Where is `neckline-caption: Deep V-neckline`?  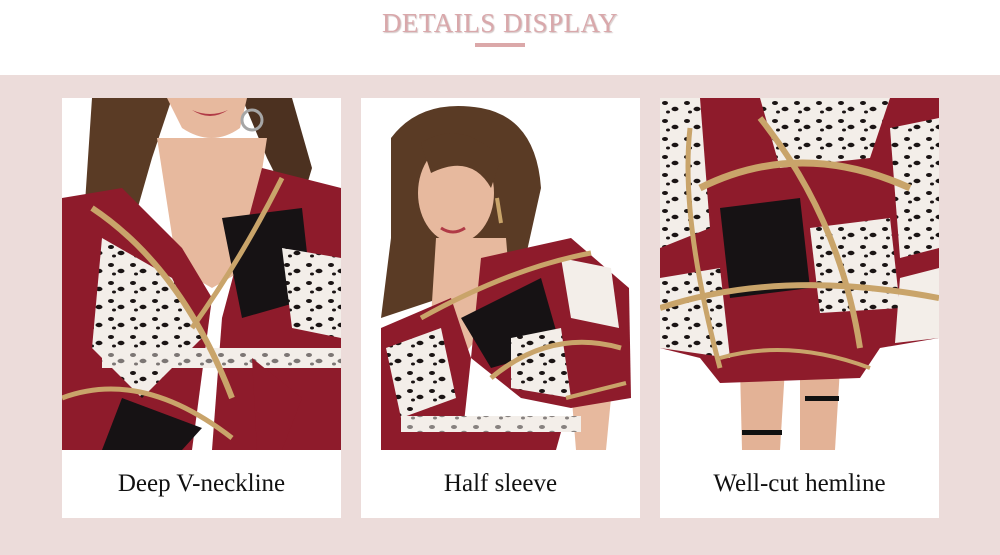 neckline-caption: Deep V-neckline is located at coordinates (201, 483).